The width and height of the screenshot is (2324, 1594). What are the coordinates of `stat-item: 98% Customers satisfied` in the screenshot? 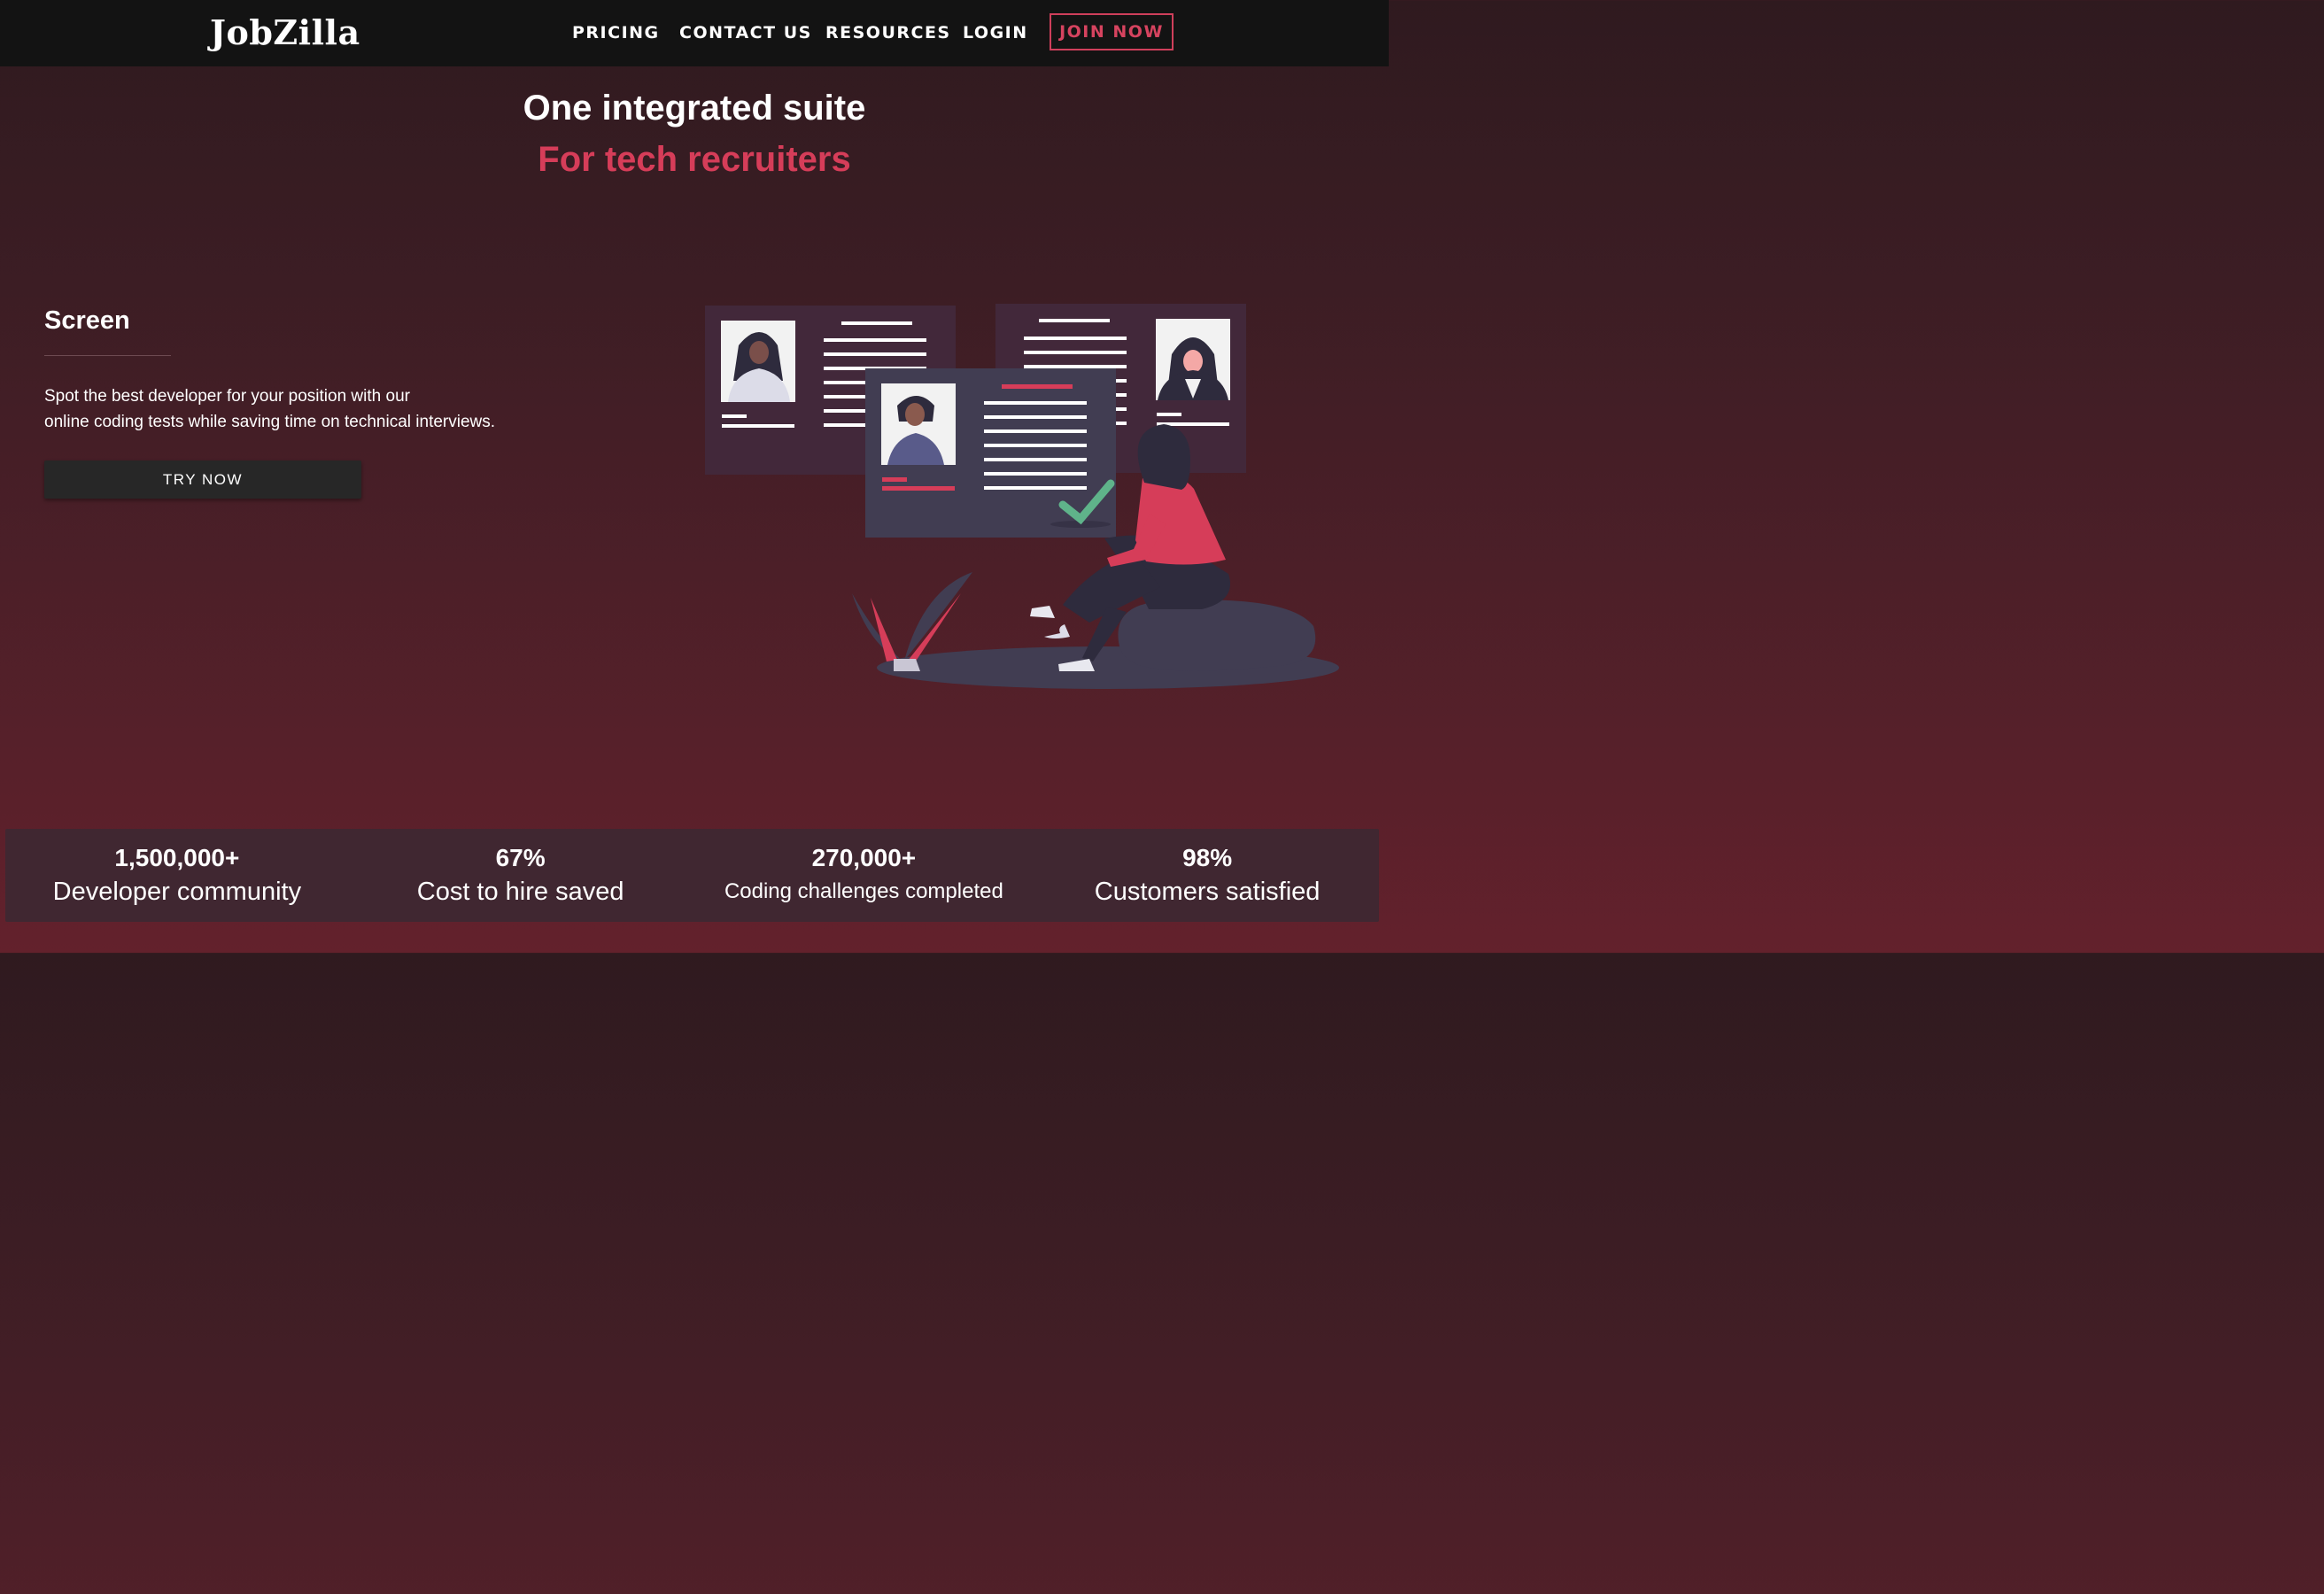 It's located at (1207, 875).